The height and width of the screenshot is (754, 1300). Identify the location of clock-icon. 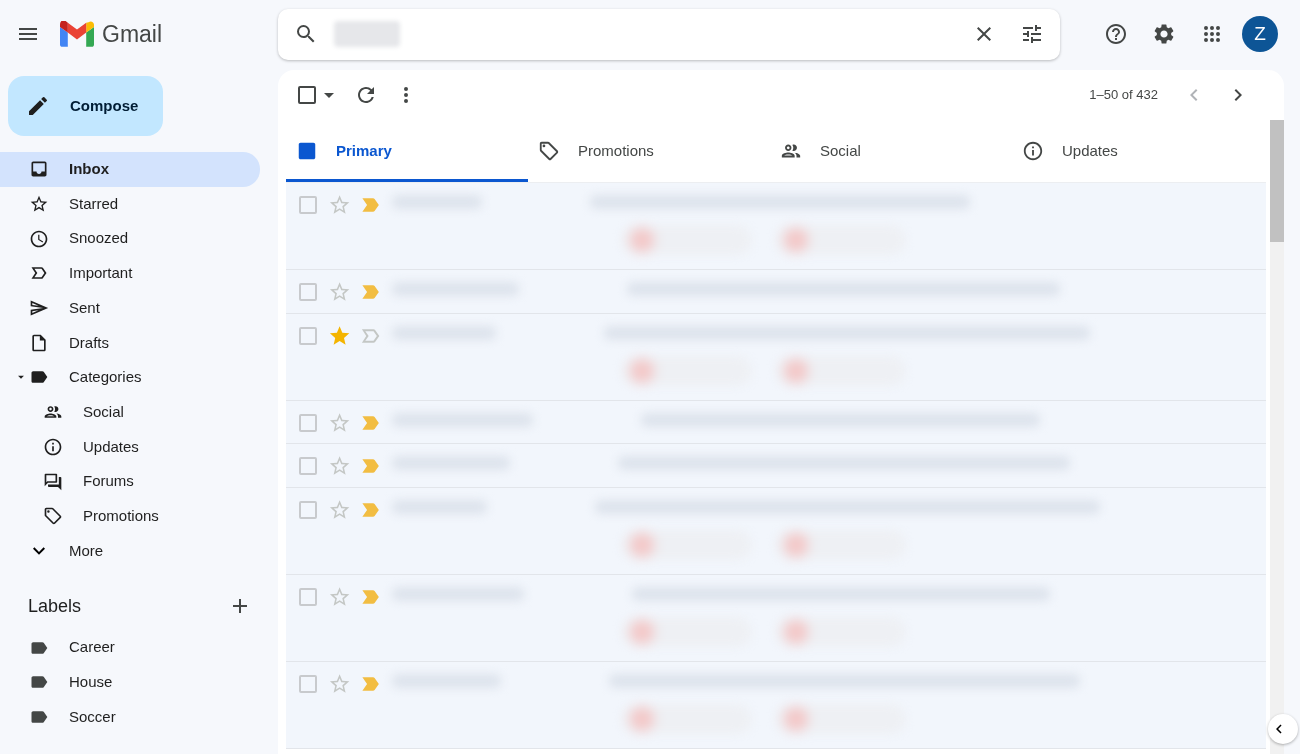
(39, 238).